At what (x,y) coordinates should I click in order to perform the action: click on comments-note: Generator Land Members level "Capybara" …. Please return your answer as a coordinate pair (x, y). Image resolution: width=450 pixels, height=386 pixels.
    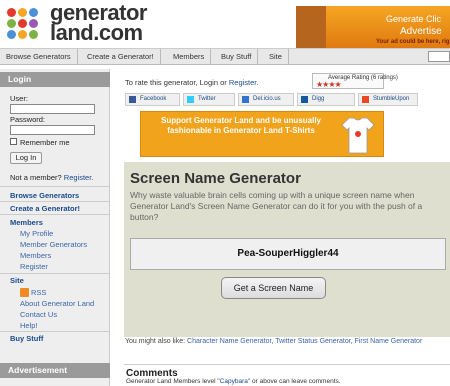
    Looking at the image, I should click on (233, 381).